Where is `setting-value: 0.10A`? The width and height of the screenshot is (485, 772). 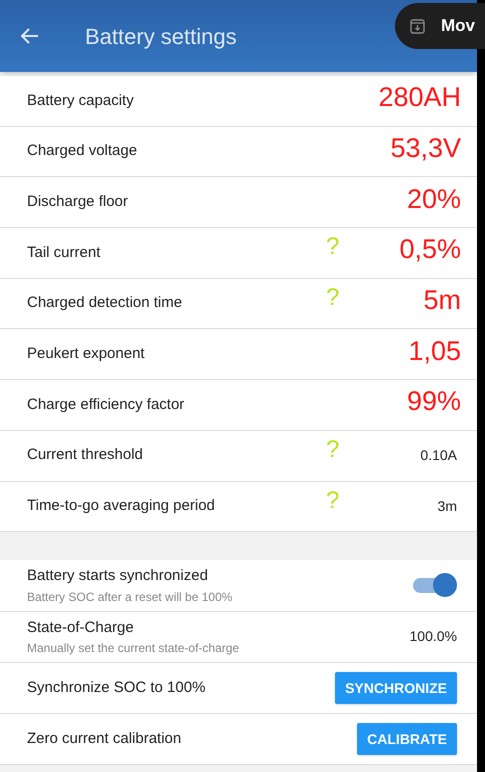
setting-value: 0.10A is located at coordinates (438, 455).